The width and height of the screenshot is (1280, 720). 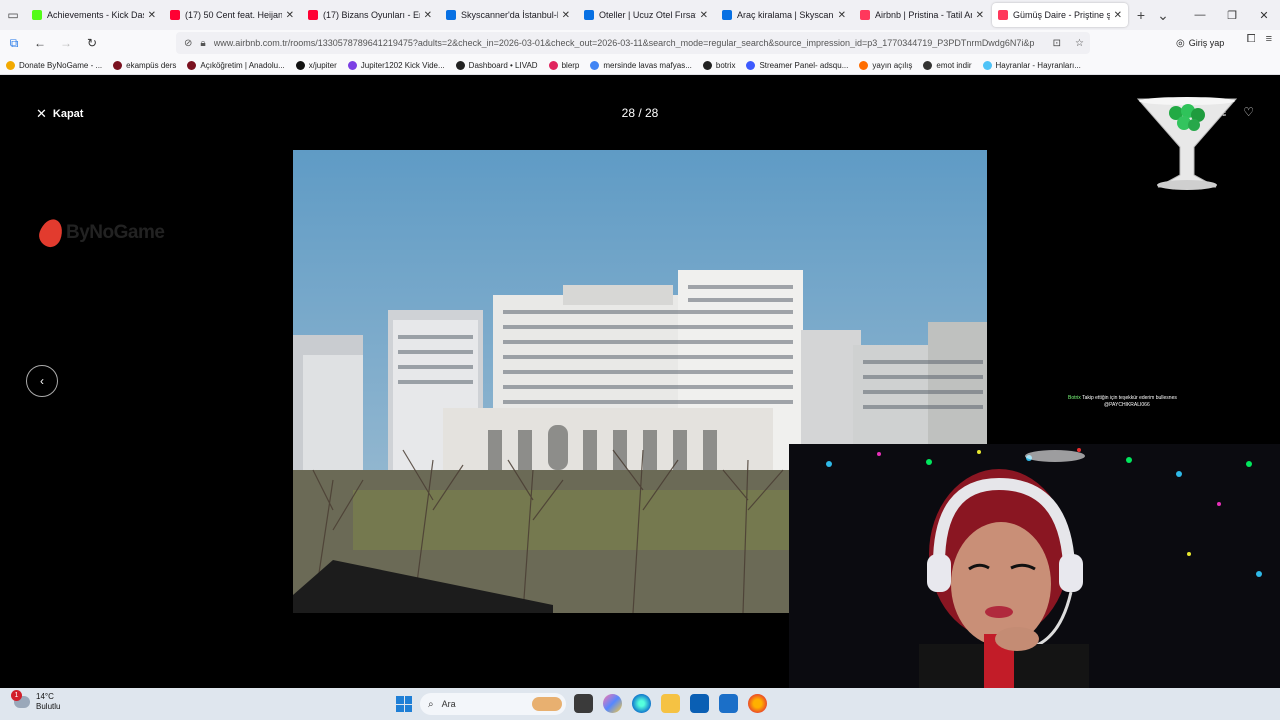 I want to click on browser-tab: Skyscanner'da İstanbul-Priş ✕, so click(x=508, y=15).